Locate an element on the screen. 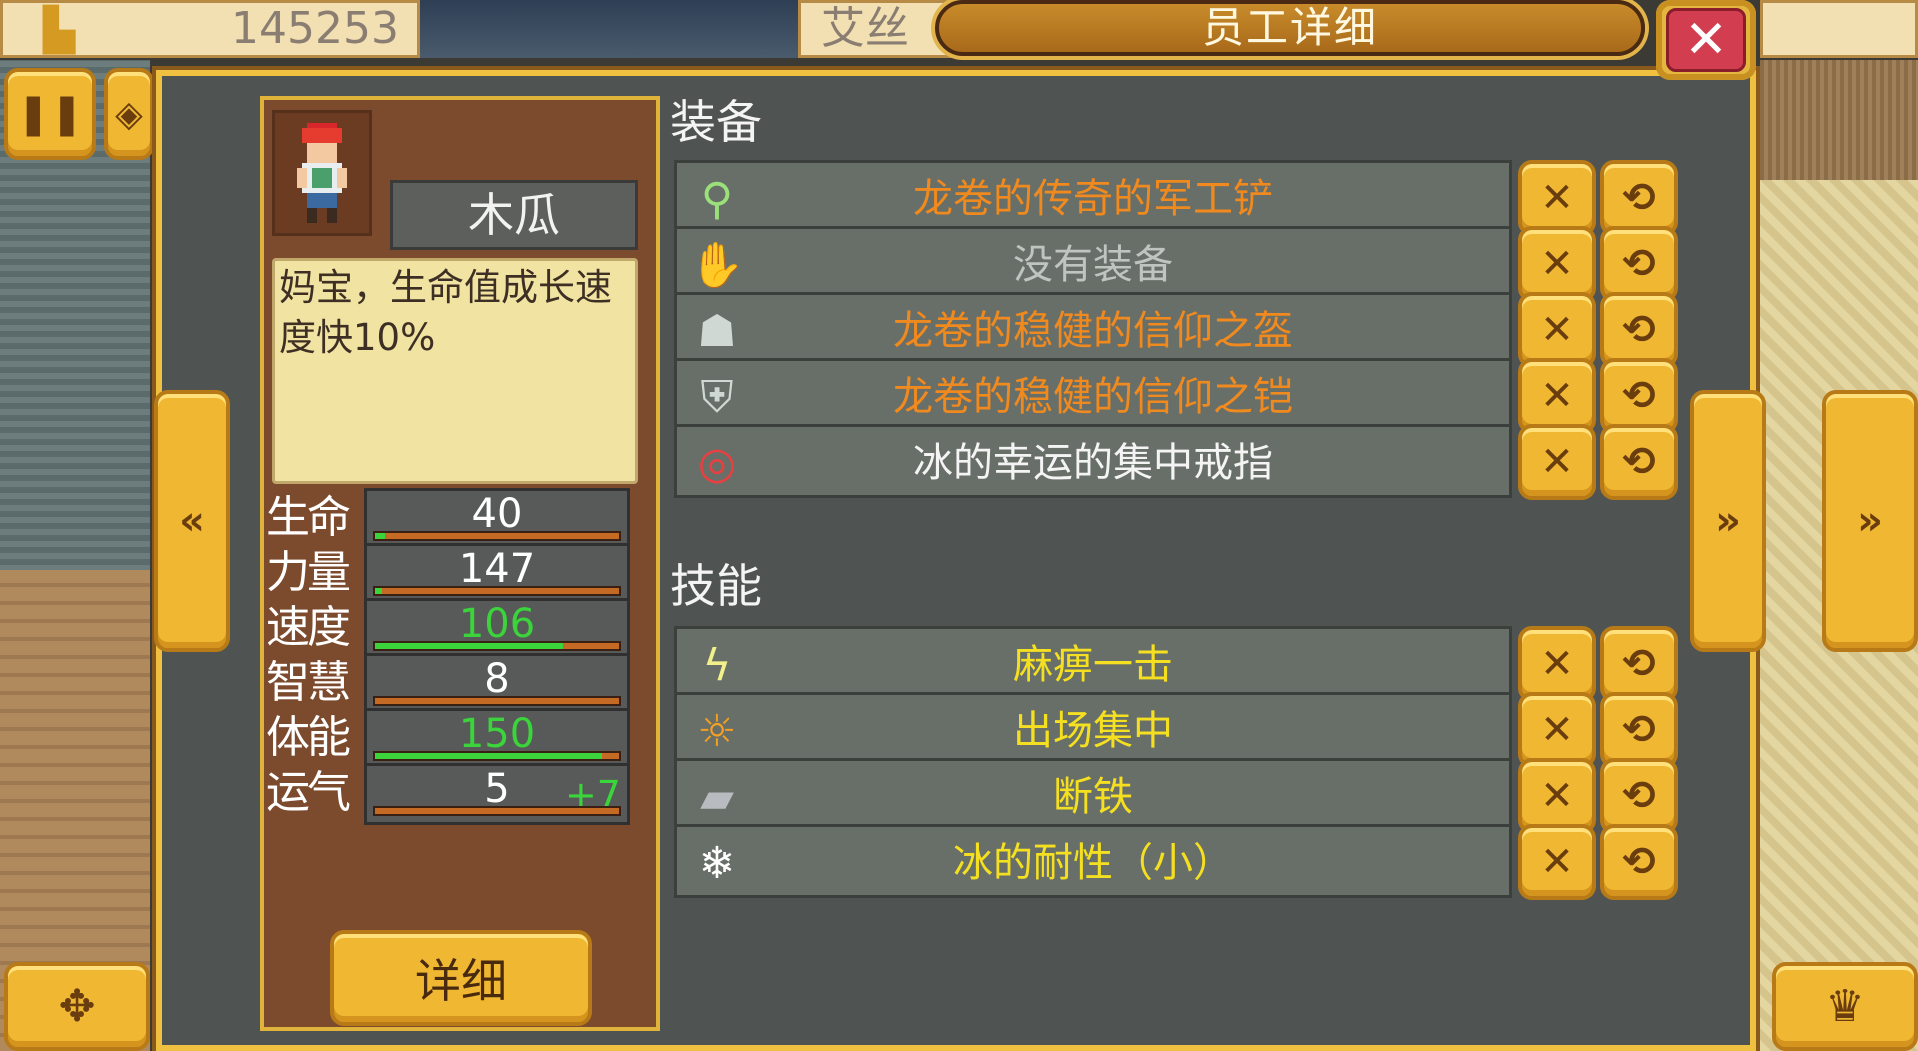 The image size is (1918, 1051). next-employee-button: » is located at coordinates (1870, 521).